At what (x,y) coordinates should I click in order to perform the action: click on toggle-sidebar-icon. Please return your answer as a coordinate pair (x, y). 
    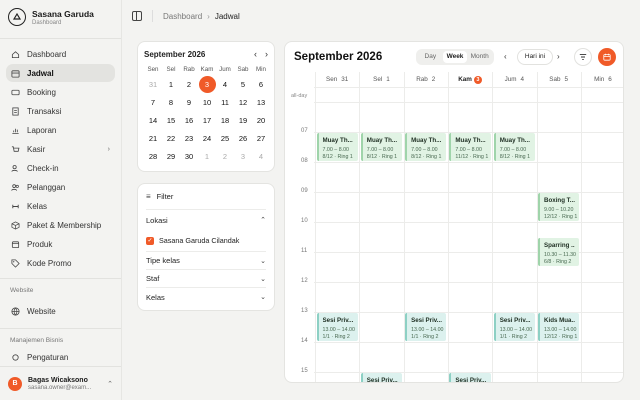
    Looking at the image, I should click on (137, 16).